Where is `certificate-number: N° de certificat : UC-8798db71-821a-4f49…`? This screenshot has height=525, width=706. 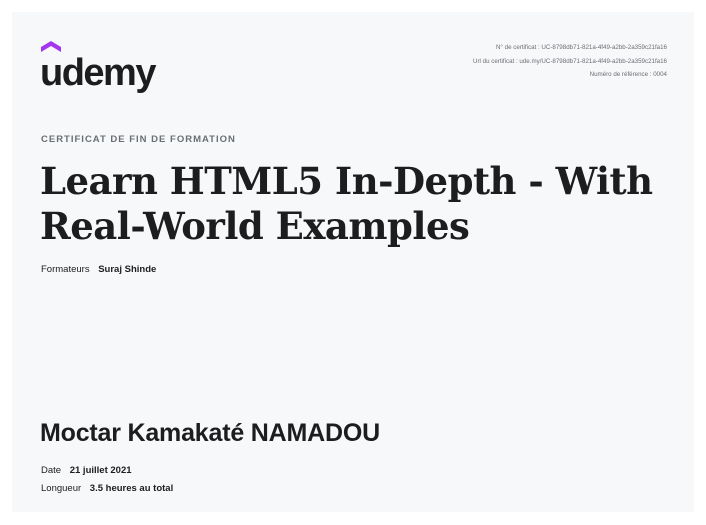
certificate-number: N° de certificat : UC-8798db71-821a-4f49… is located at coordinates (581, 47).